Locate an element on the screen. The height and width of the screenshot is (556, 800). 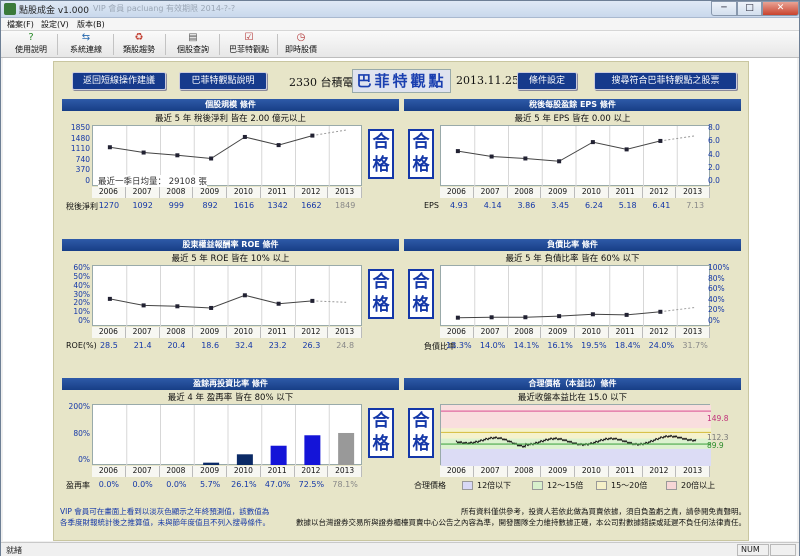
buffett-explain-button: 巴菲特觀點說明 is located at coordinates (223, 81).